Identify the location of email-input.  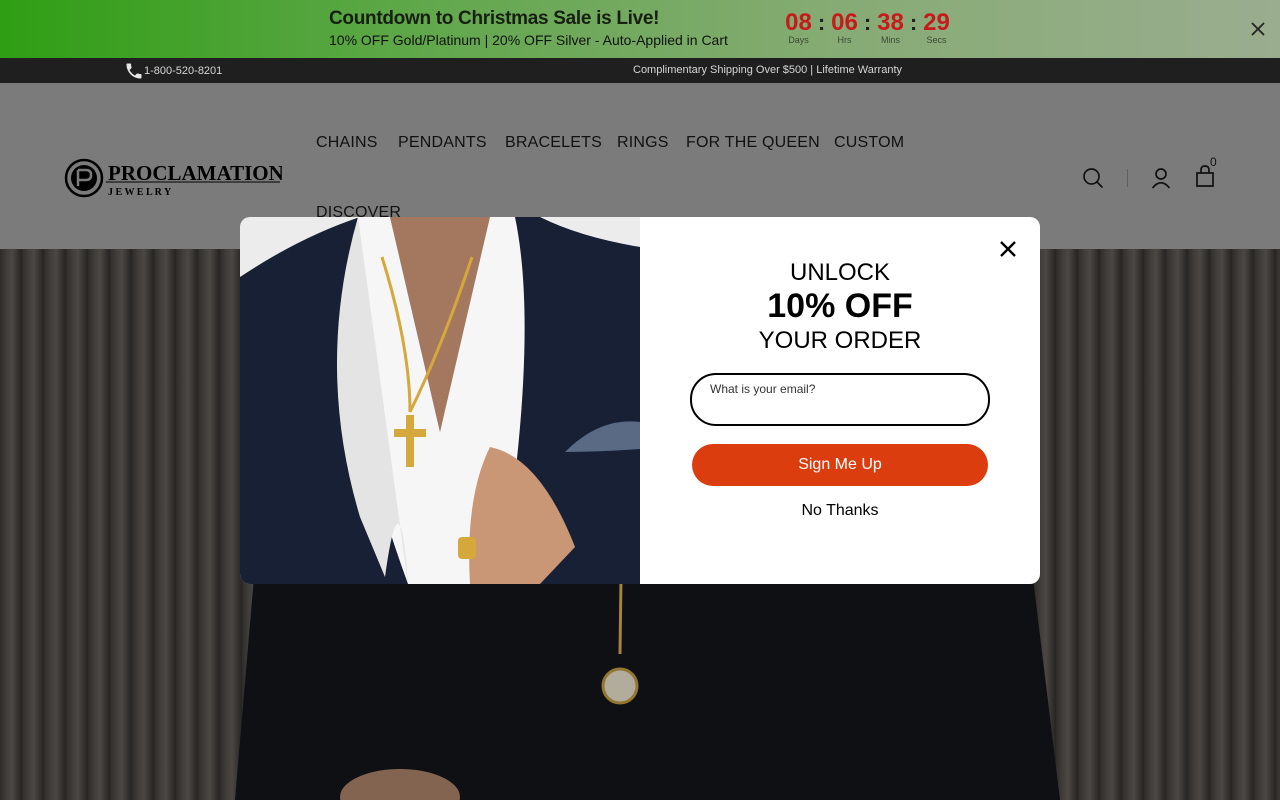
(840, 408).